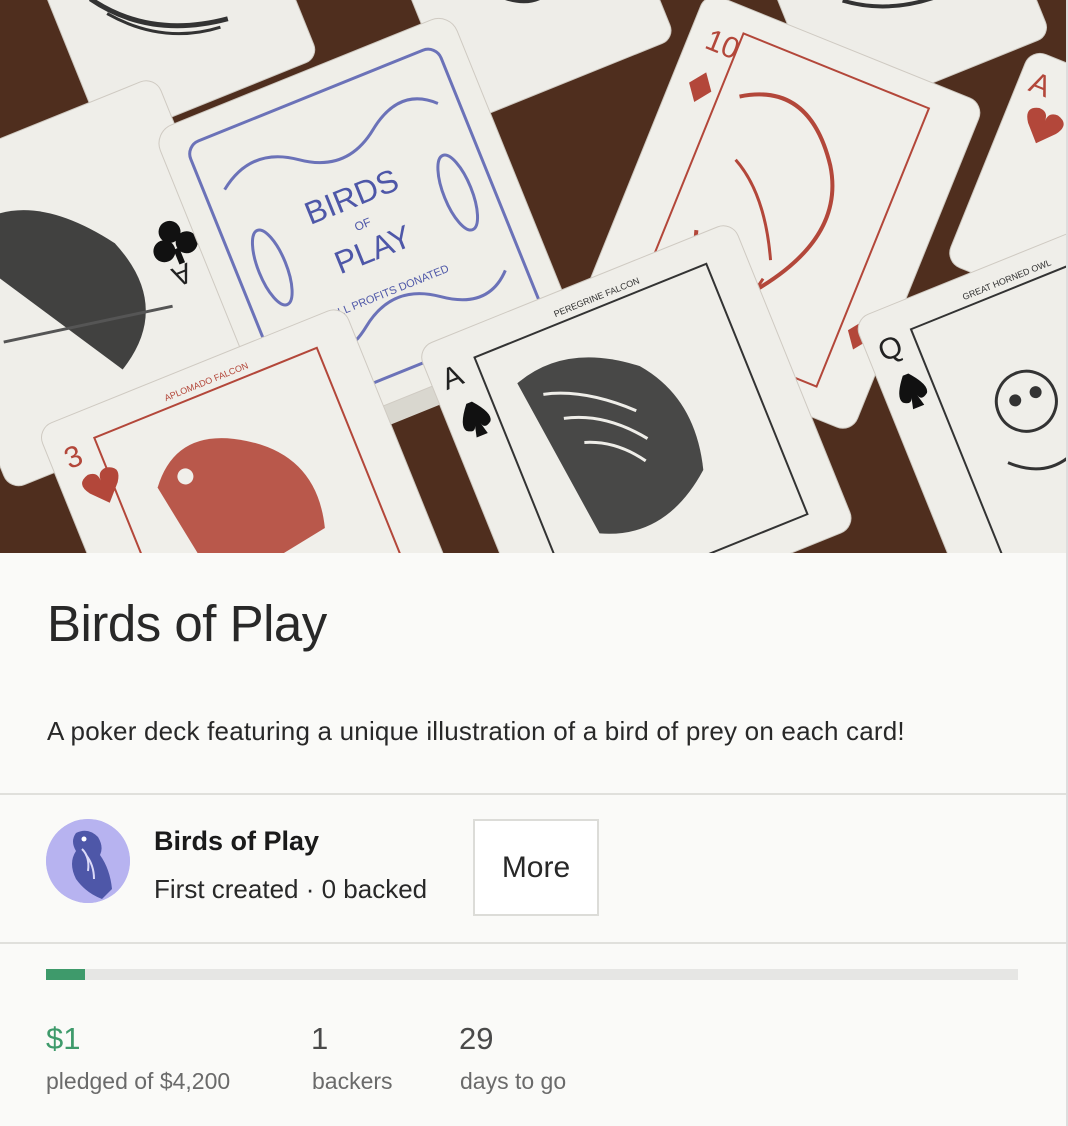 This screenshot has height=1126, width=1068. What do you see at coordinates (236, 841) in the screenshot?
I see `creator-name: Birds of Play` at bounding box center [236, 841].